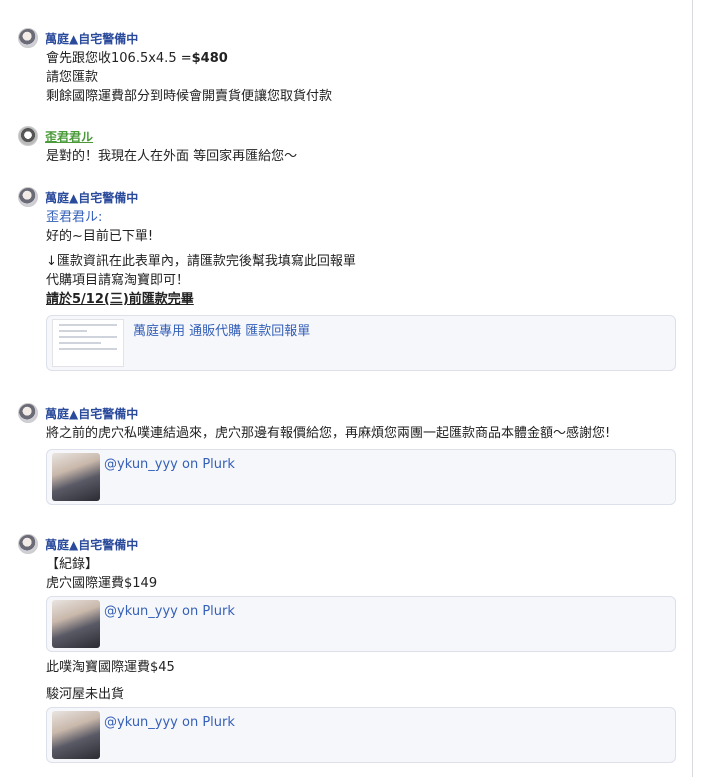 This screenshot has height=777, width=702. I want to click on message-line: 代購項目請寫淘寶即可！, so click(118, 280).